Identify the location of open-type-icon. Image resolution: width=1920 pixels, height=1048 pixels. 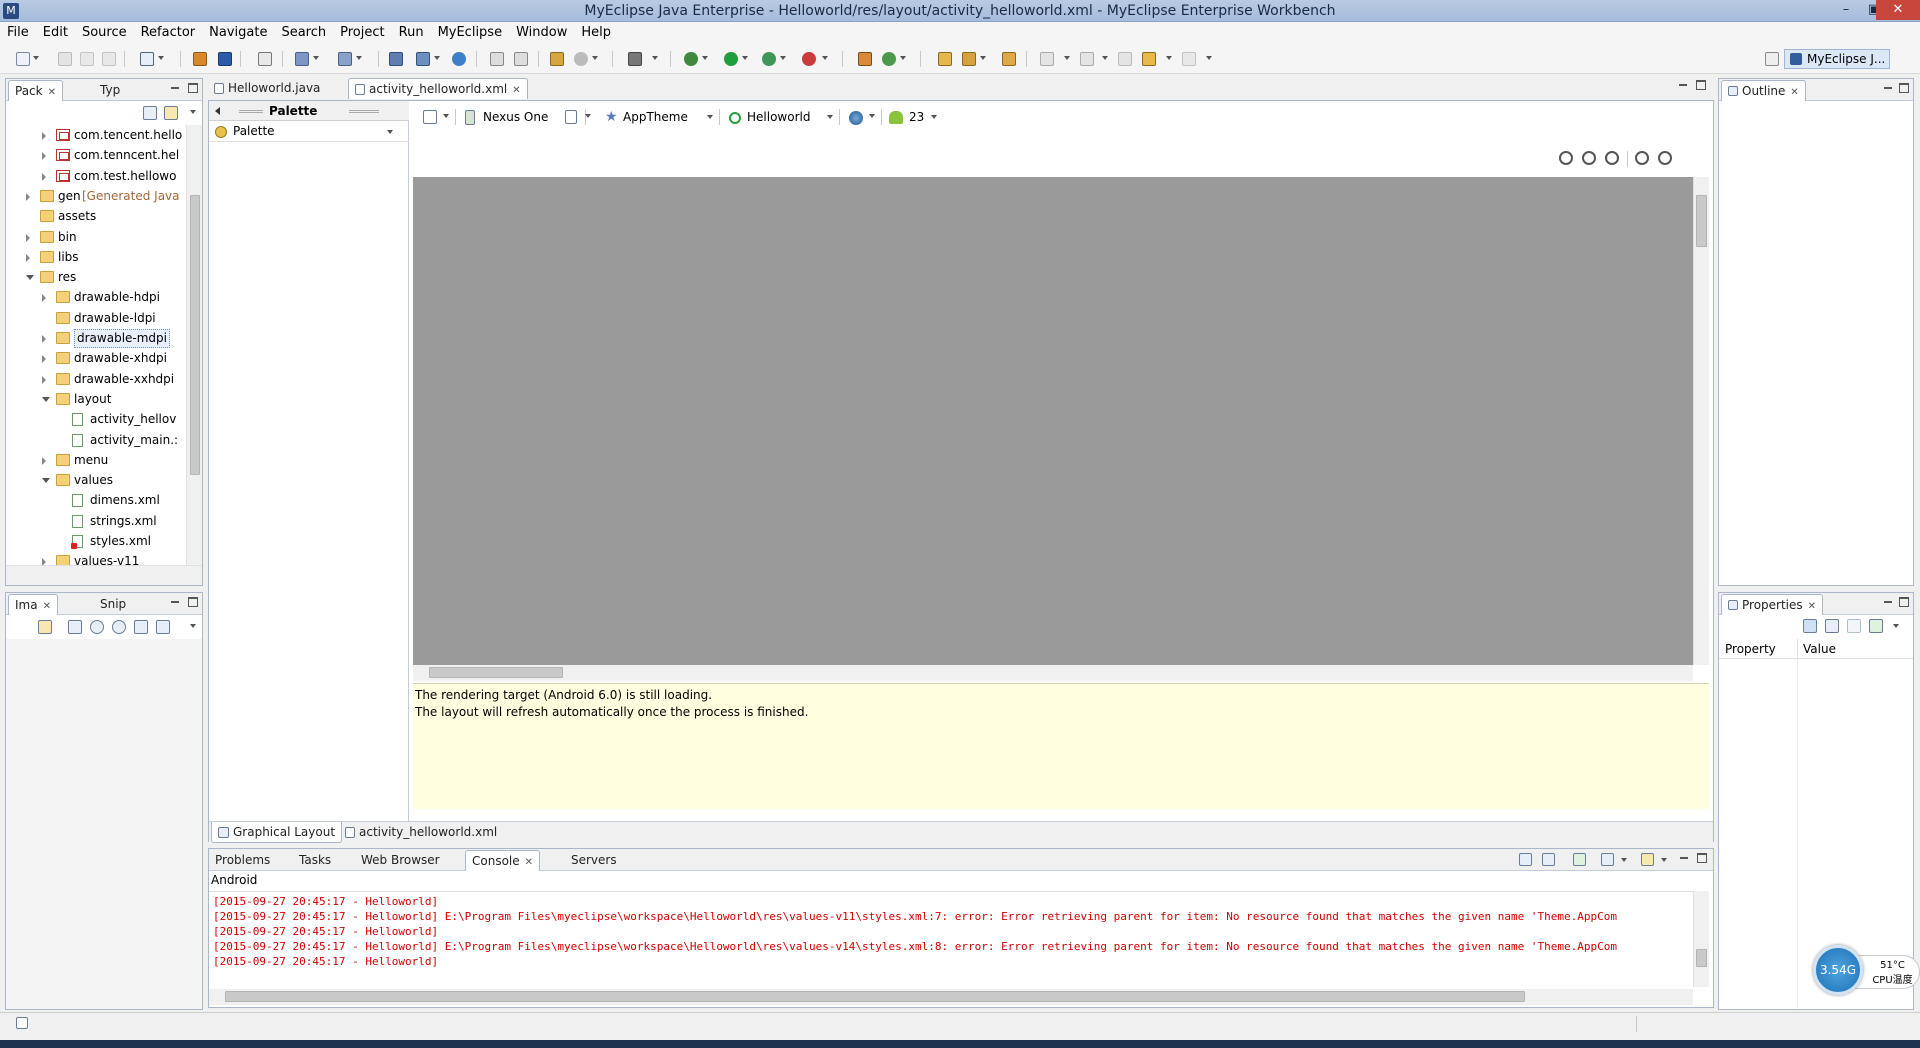
(200, 59).